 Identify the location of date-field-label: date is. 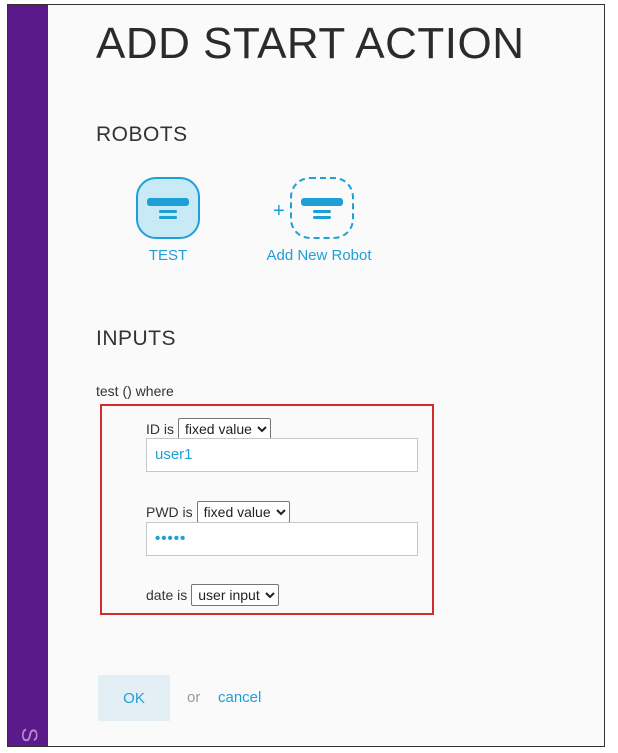
(167, 595).